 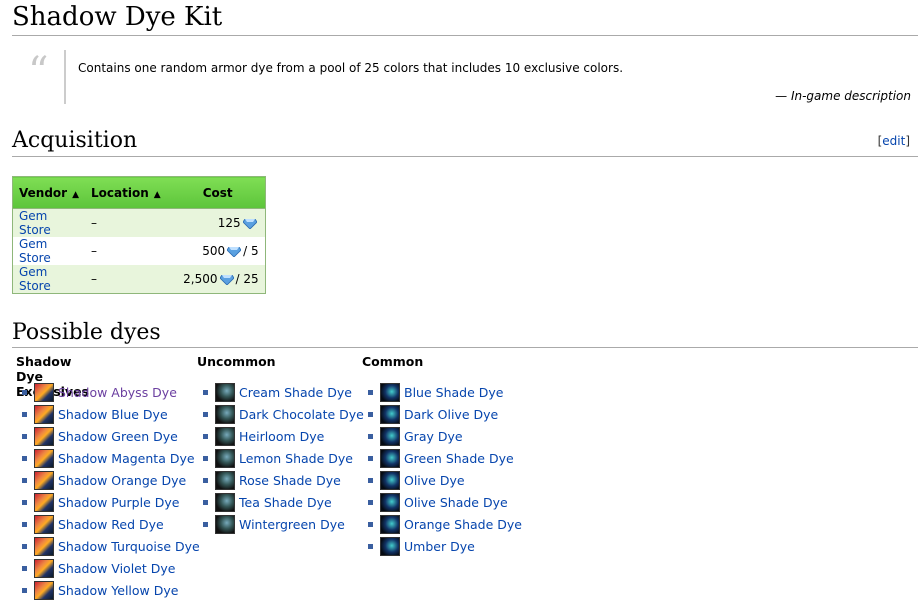 I want to click on cost-value: 500, so click(x=214, y=251).